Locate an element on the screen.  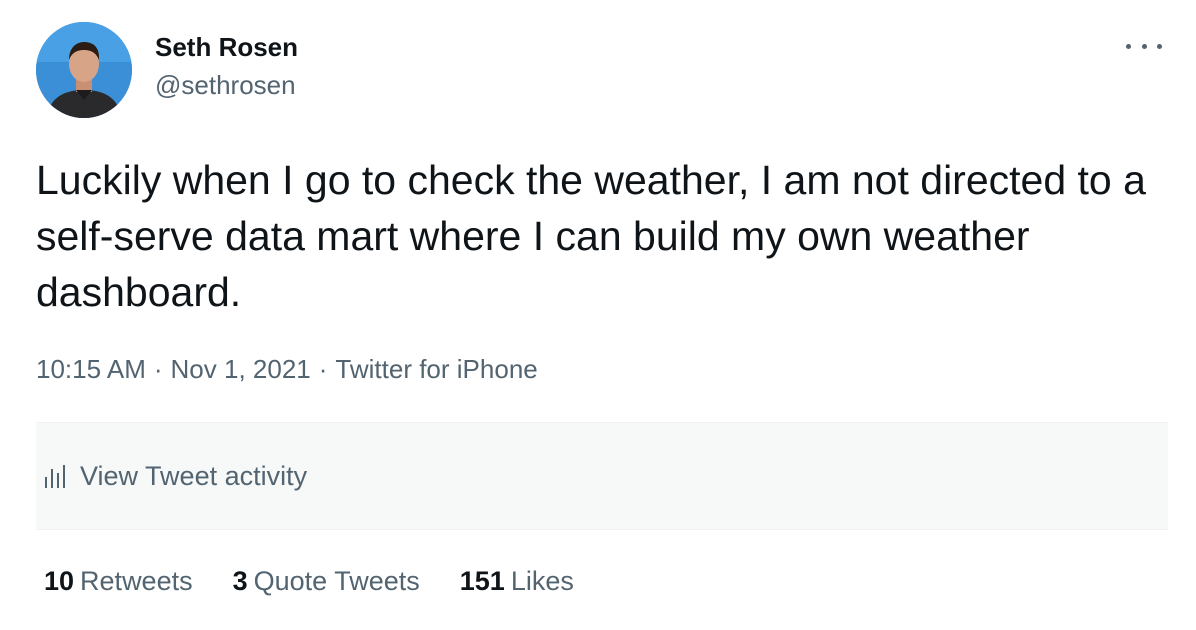
tweet-meta: 10:15 AM · Nov 1, 2021 · Twitter for iPhone is located at coordinates (287, 369).